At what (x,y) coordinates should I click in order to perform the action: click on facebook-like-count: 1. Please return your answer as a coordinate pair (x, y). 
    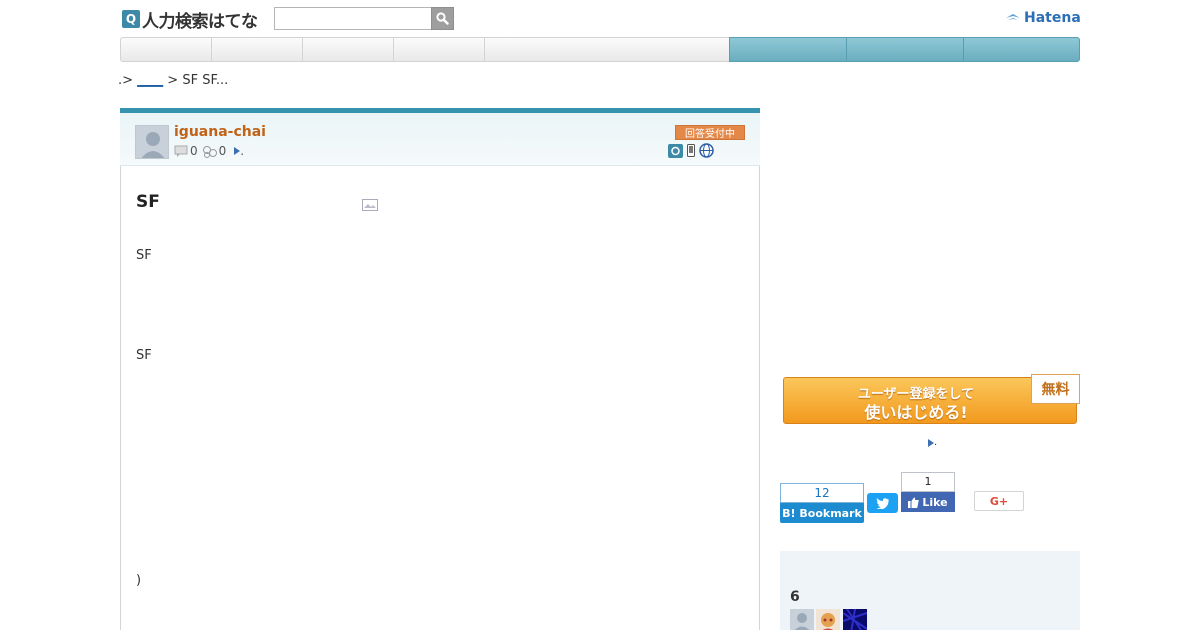
    Looking at the image, I should click on (928, 482).